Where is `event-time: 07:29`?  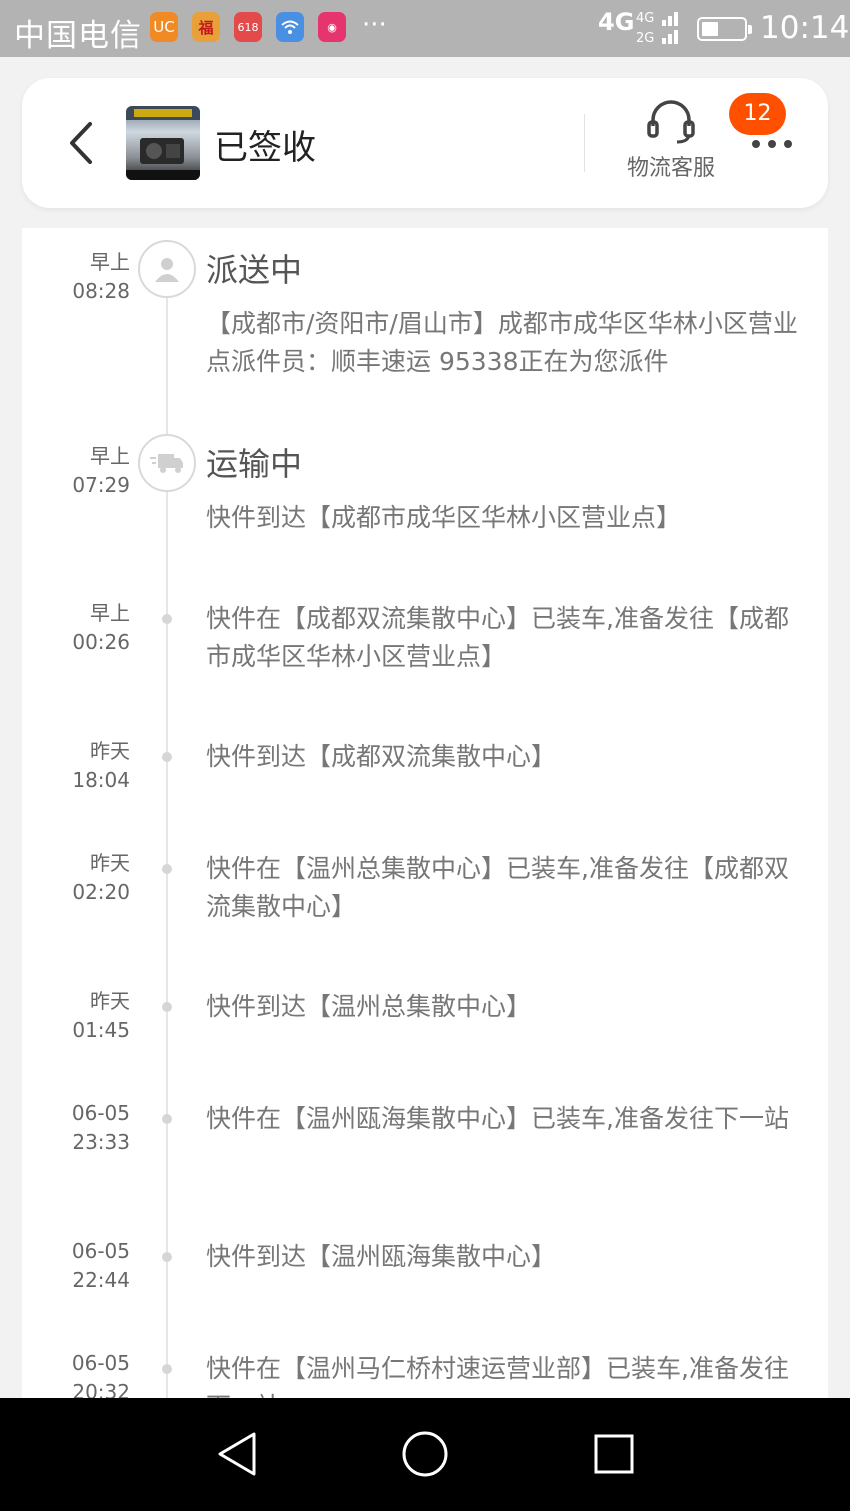 event-time: 07:29 is located at coordinates (101, 485).